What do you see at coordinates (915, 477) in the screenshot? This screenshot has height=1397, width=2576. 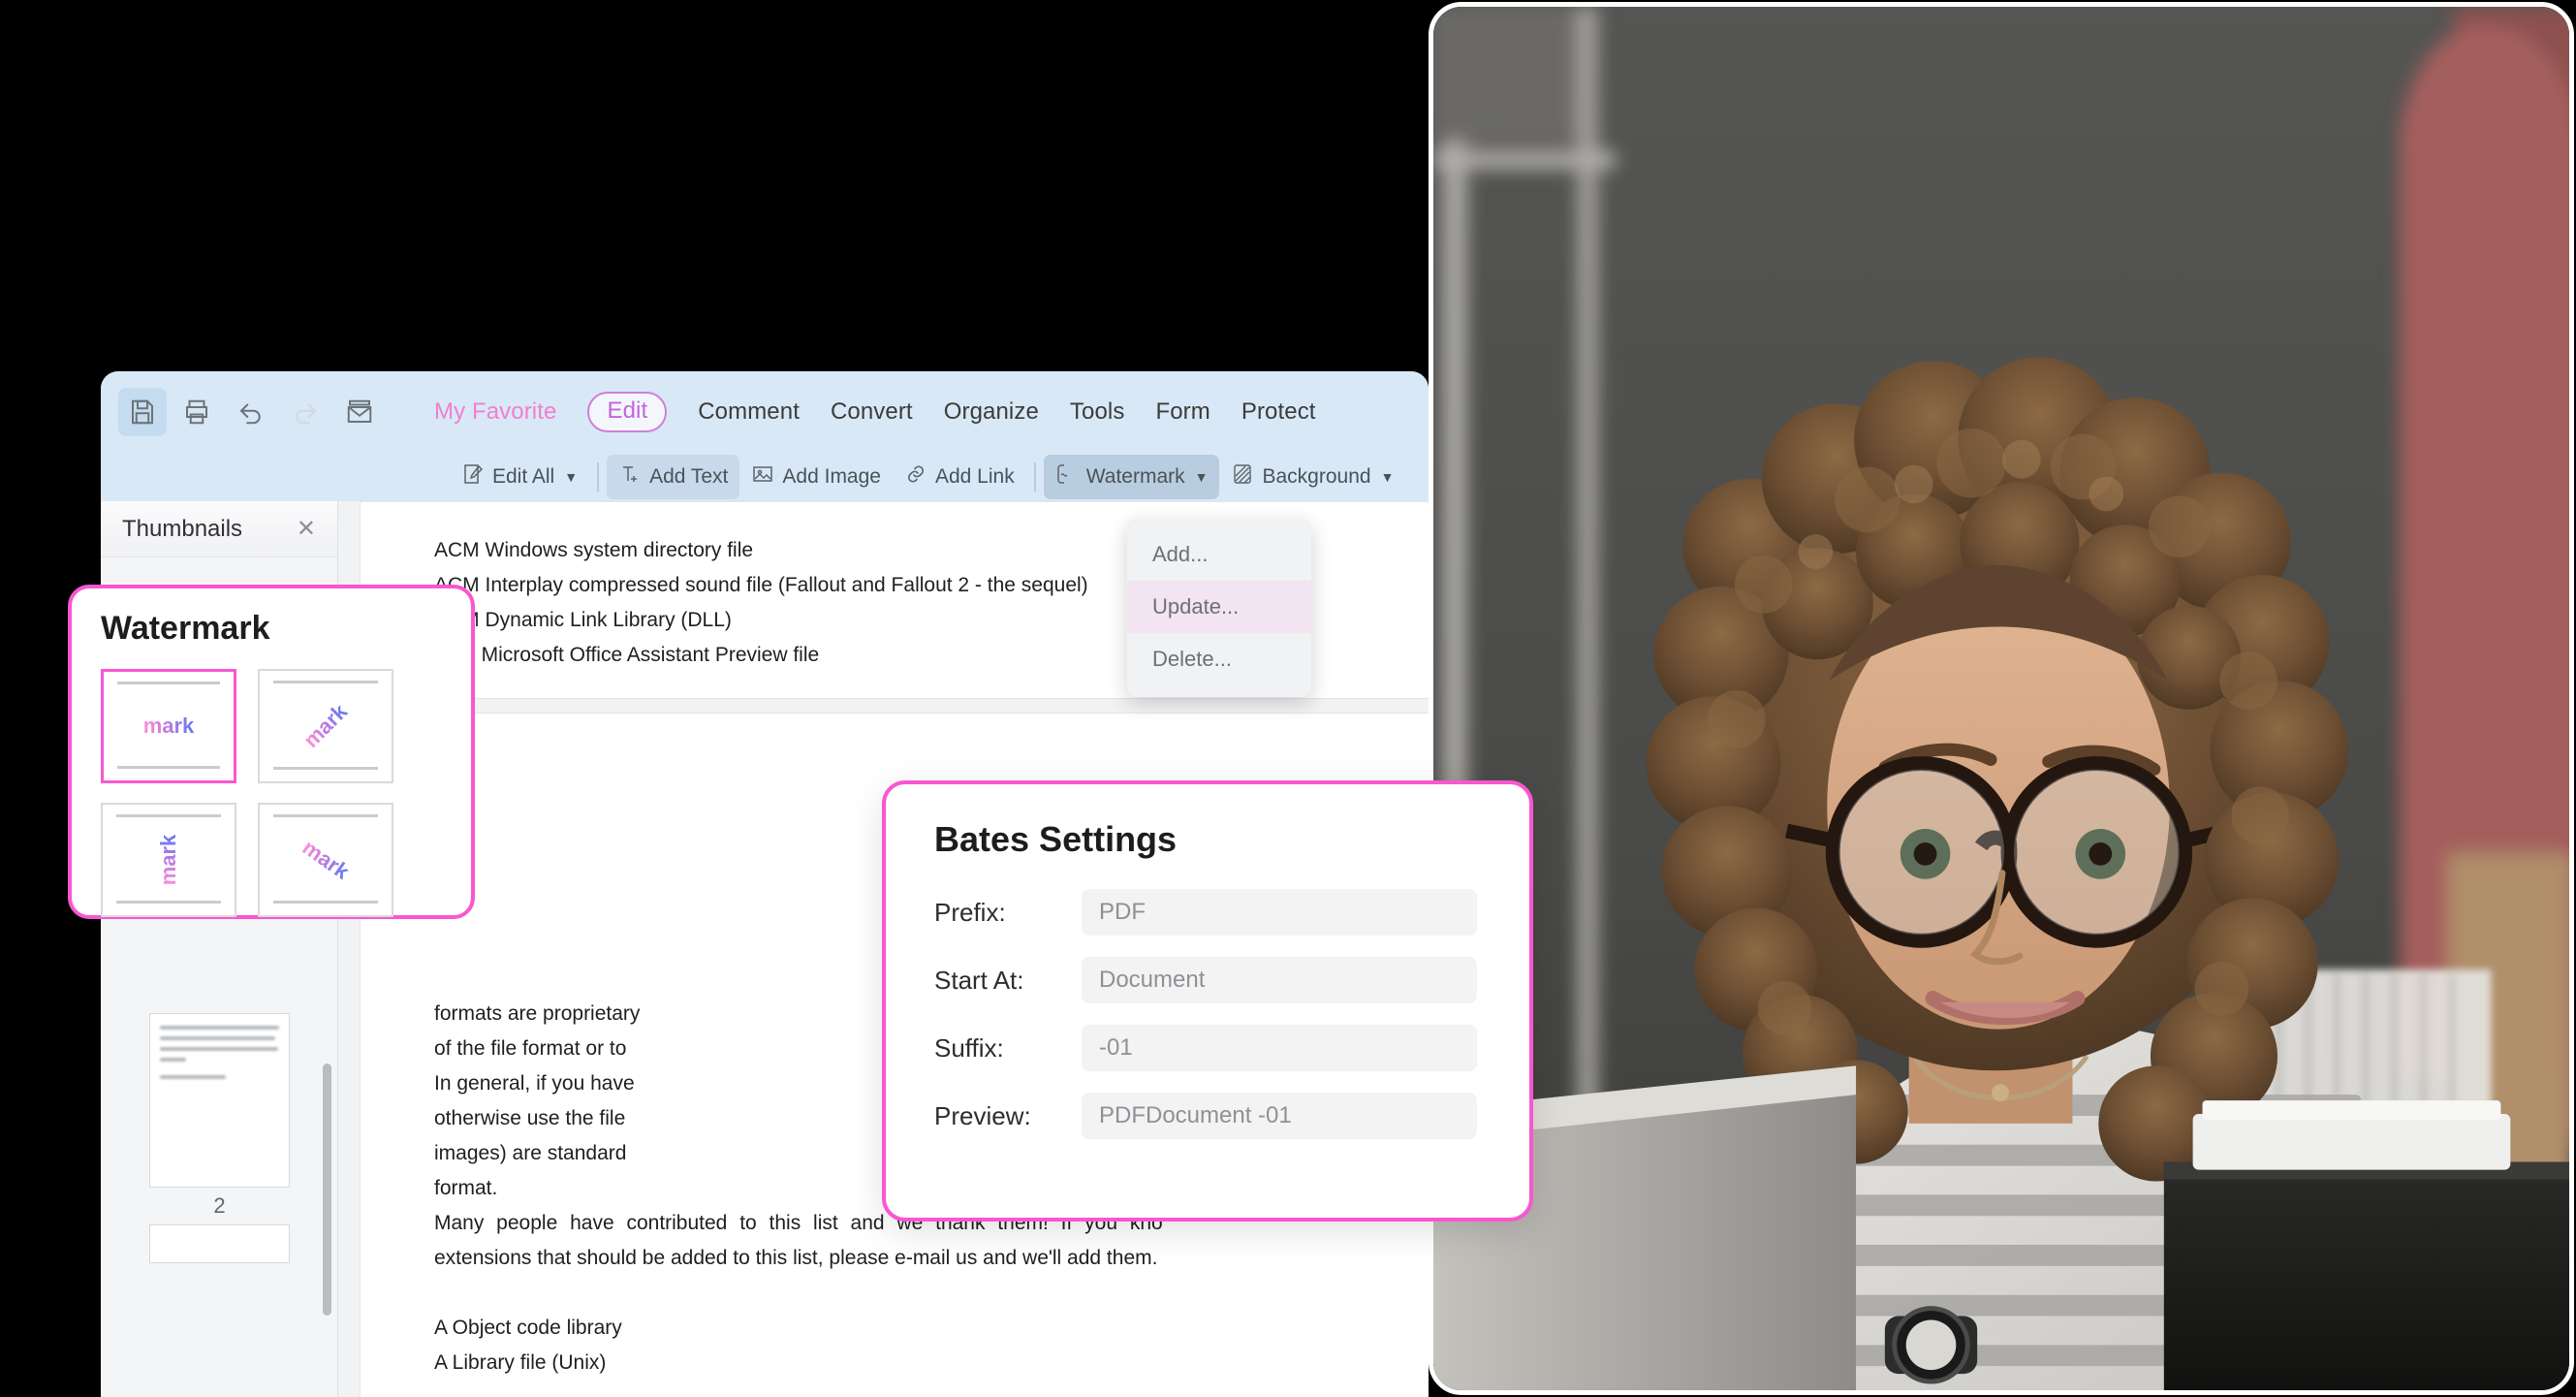 I see `add-link-icon` at bounding box center [915, 477].